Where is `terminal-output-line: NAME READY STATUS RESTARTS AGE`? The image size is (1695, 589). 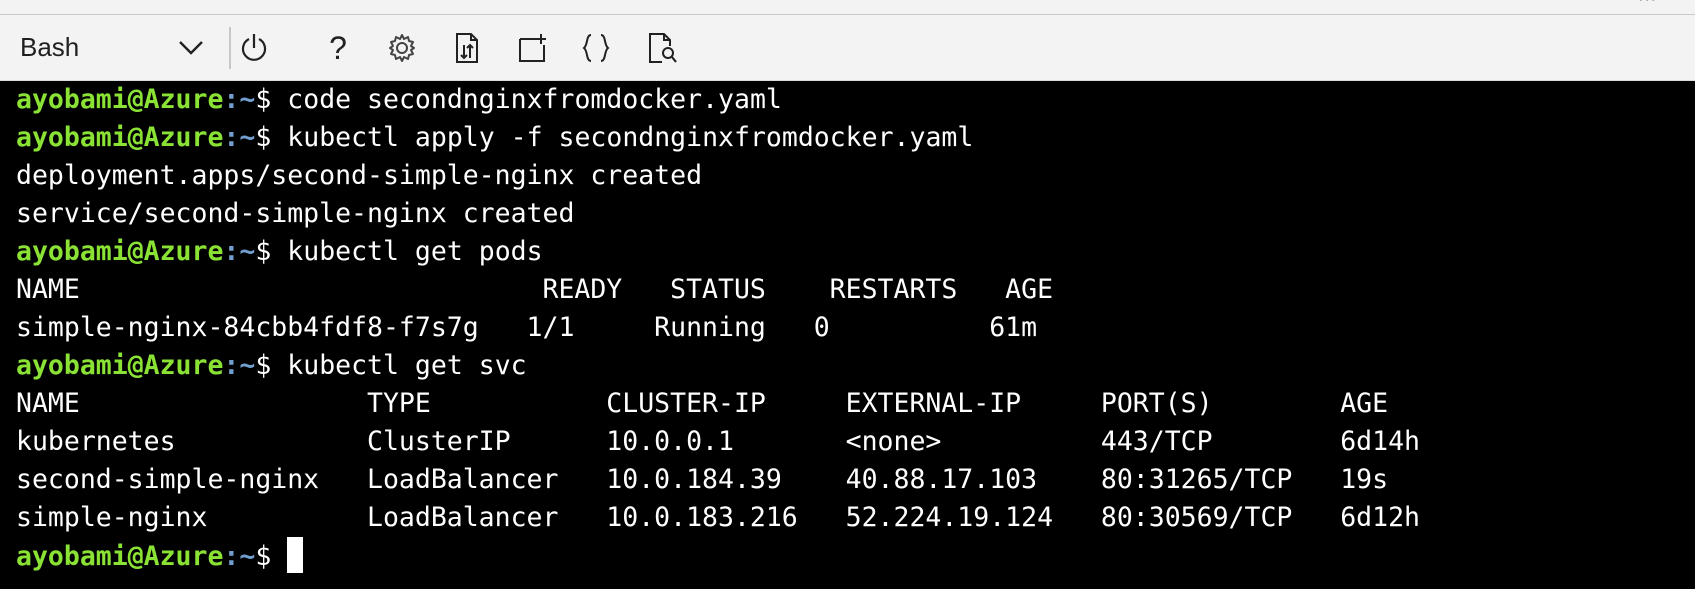 terminal-output-line: NAME READY STATUS RESTARTS AGE is located at coordinates (535, 289).